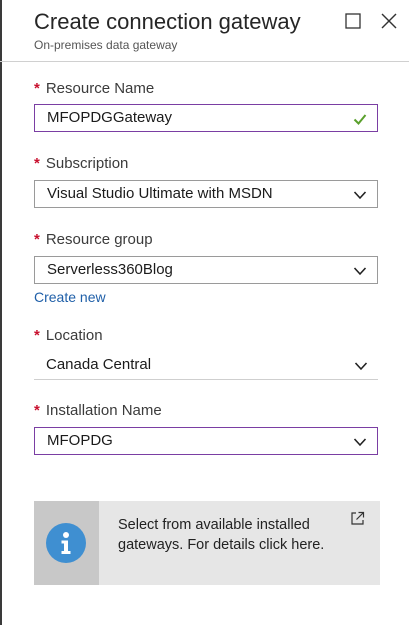  Describe the element at coordinates (206, 270) in the screenshot. I see `resource-group-select: Serverless360Blog` at that location.